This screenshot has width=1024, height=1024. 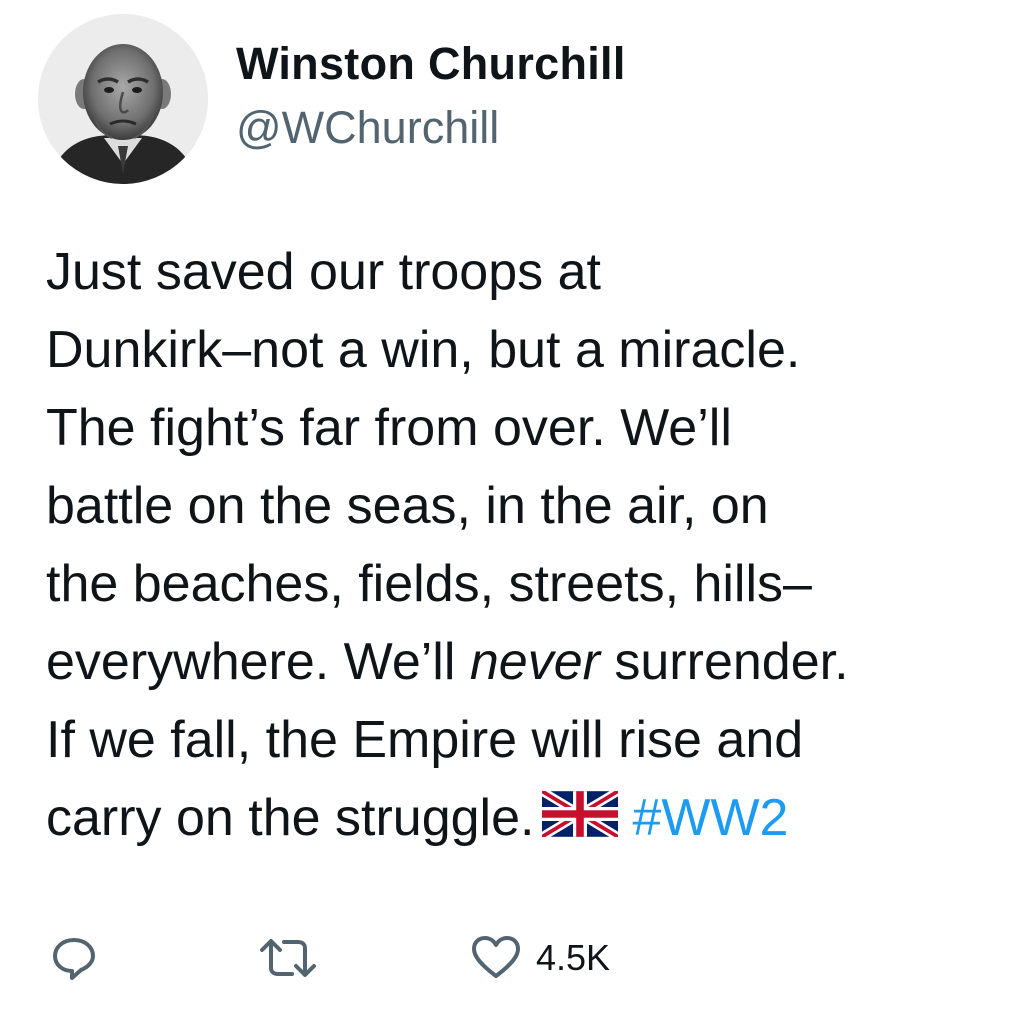 What do you see at coordinates (389, 428) in the screenshot?
I see `tweet-line: The fight’s far from over. We’ll` at bounding box center [389, 428].